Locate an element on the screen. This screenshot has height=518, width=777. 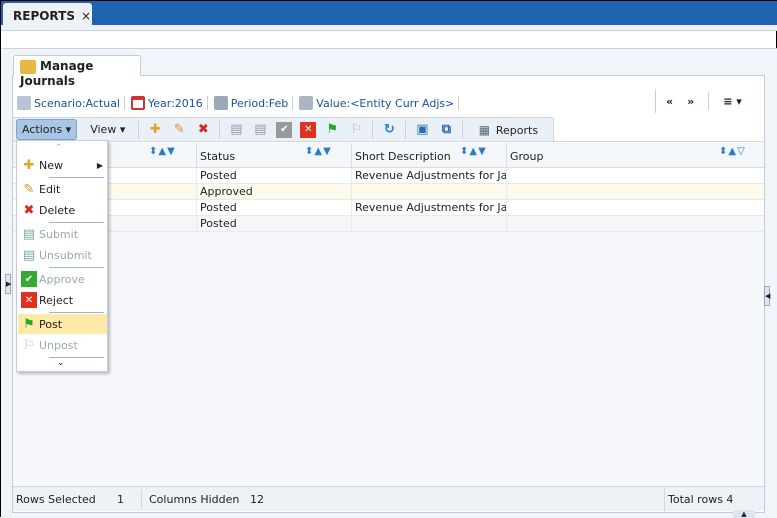
menu-label: Unsubmit is located at coordinates (65, 255).